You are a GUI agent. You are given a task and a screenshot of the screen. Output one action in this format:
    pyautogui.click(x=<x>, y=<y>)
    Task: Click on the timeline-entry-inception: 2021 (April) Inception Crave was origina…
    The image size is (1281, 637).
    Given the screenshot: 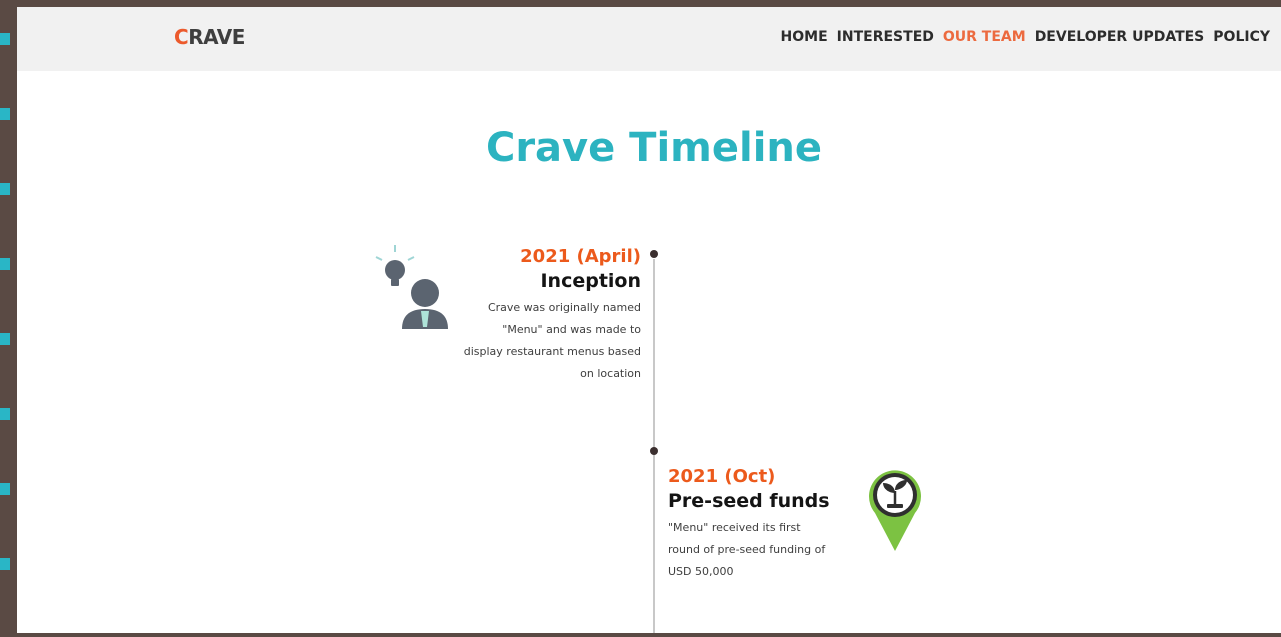 What is the action you would take?
    pyautogui.click(x=551, y=315)
    